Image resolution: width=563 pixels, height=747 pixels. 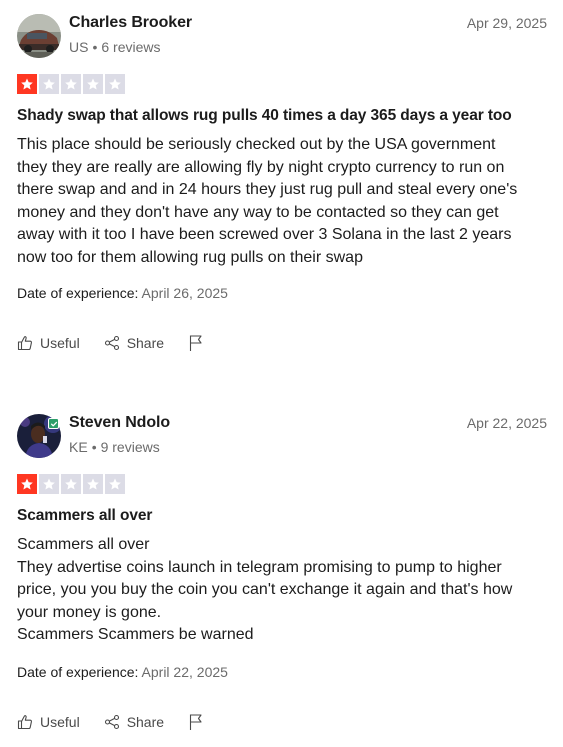 What do you see at coordinates (83, 544) in the screenshot?
I see `review-body-line: Scammers all over` at bounding box center [83, 544].